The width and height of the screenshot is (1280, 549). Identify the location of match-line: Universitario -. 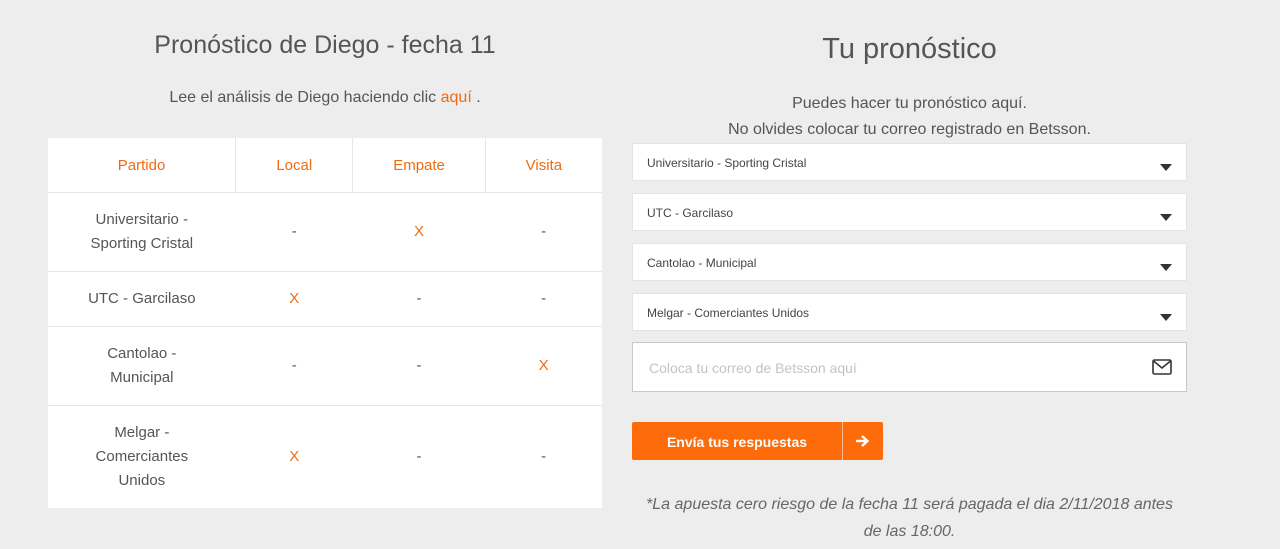
(142, 219).